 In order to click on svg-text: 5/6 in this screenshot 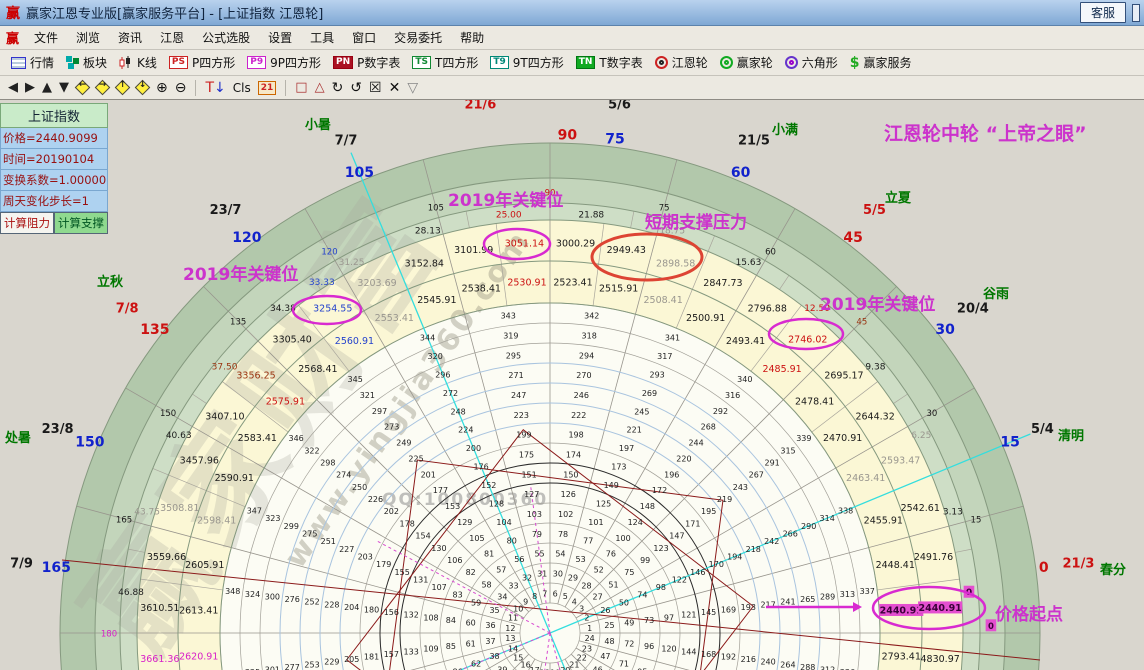, I will do `click(619, 106)`.